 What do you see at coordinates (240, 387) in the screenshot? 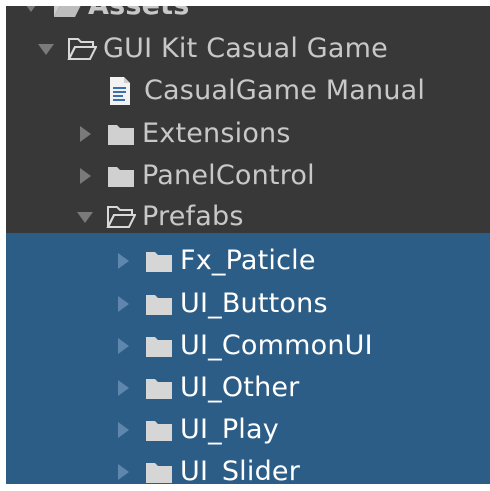
I see `tree-item-label: UI_Other` at bounding box center [240, 387].